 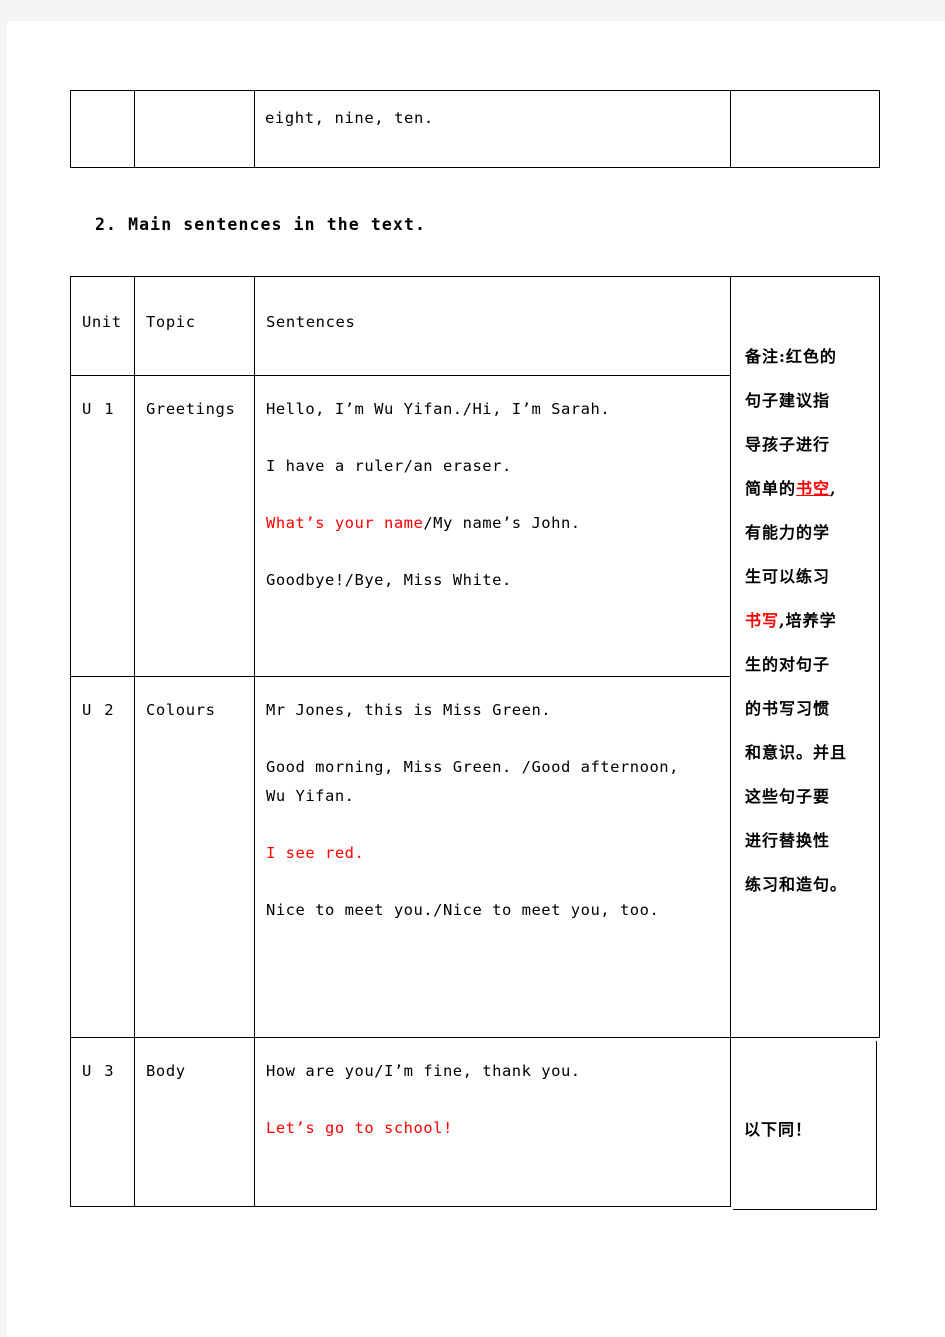 I want to click on note-seg: ,培养学, so click(x=808, y=620).